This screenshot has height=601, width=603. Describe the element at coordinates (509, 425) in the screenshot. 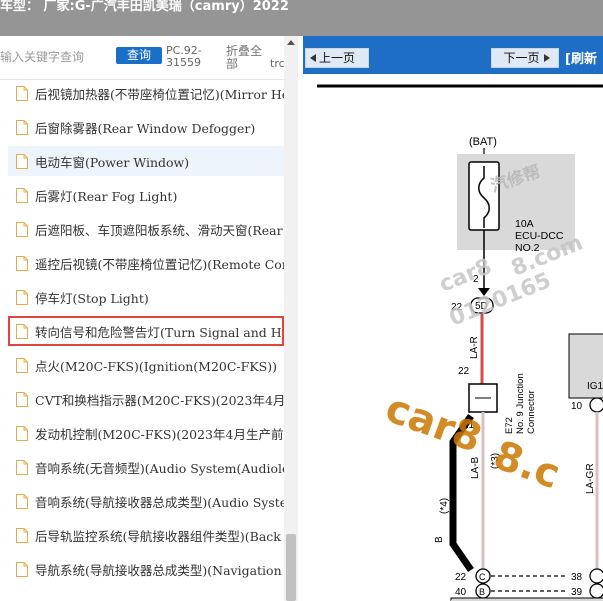

I see `junction-label: E72` at that location.